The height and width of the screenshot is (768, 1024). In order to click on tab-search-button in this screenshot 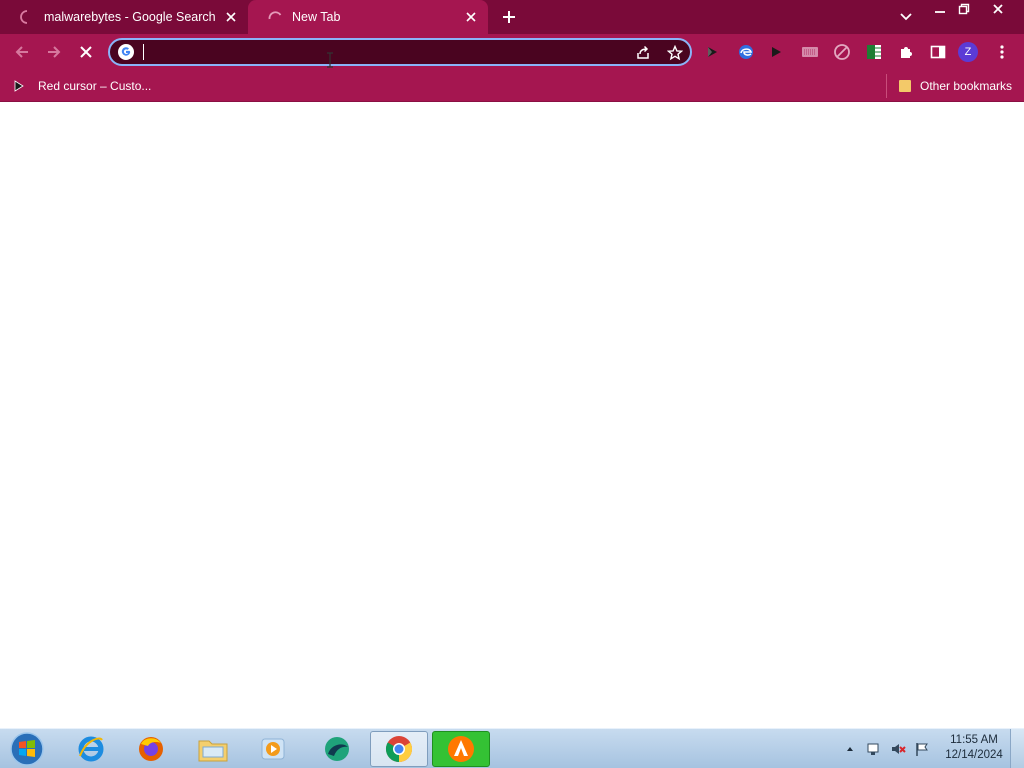, I will do `click(906, 17)`.